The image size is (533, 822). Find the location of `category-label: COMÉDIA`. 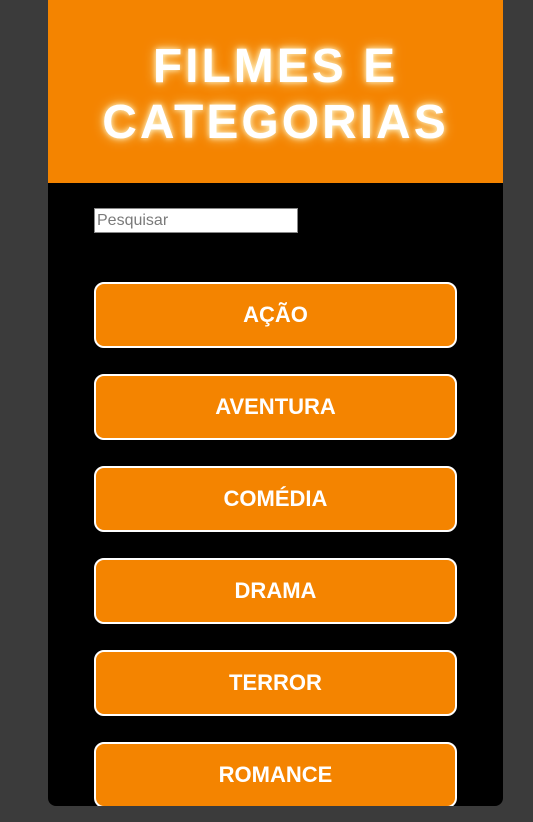

category-label: COMÉDIA is located at coordinates (275, 498).